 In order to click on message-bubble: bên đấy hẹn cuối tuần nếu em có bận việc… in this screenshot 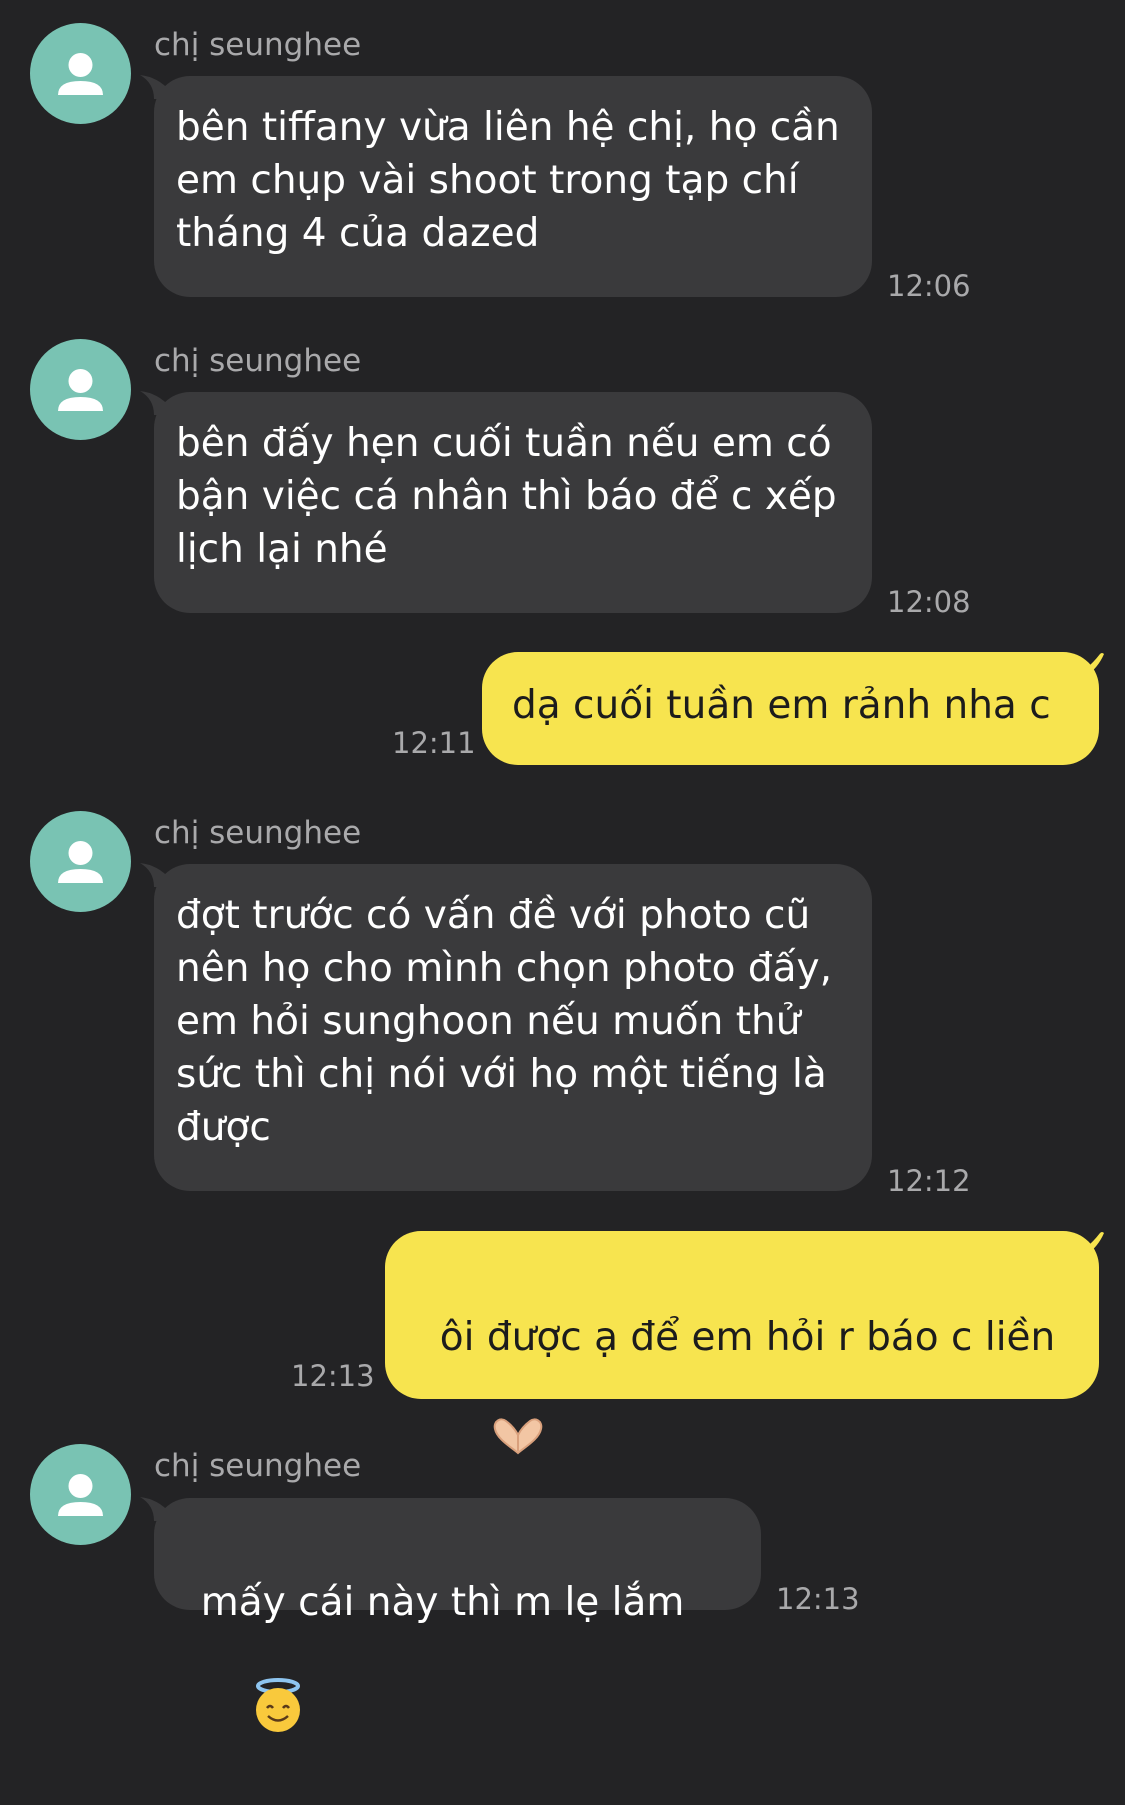, I will do `click(513, 502)`.